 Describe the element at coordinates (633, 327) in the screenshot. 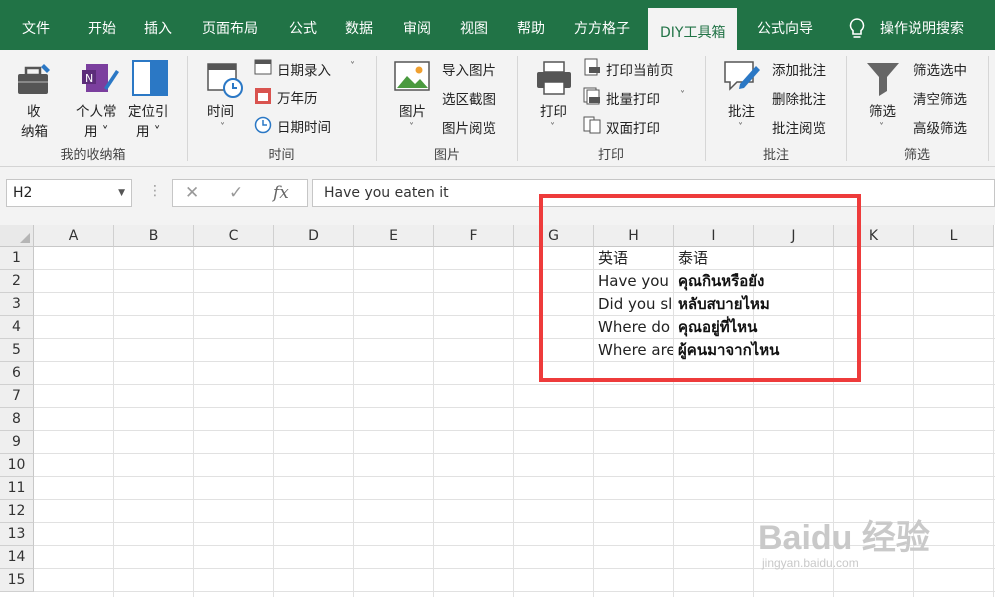

I see `cell-h4: Where do you live` at that location.